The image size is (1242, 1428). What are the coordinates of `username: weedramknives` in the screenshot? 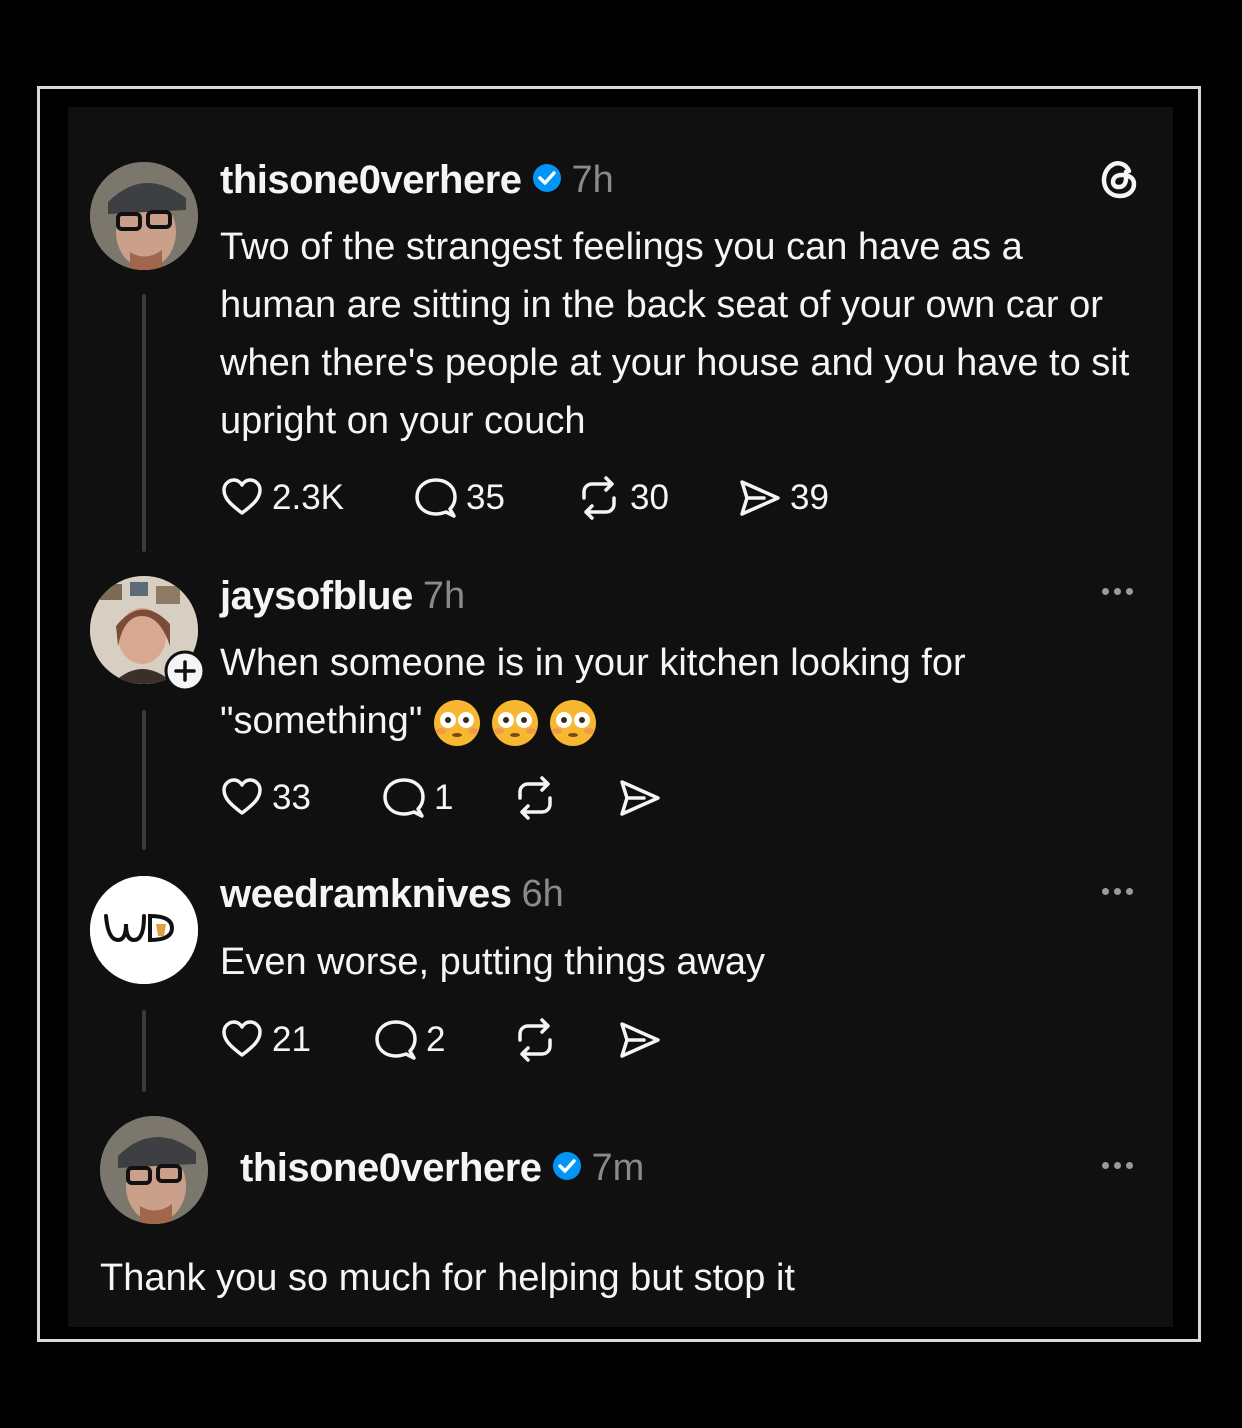 It's located at (366, 894).